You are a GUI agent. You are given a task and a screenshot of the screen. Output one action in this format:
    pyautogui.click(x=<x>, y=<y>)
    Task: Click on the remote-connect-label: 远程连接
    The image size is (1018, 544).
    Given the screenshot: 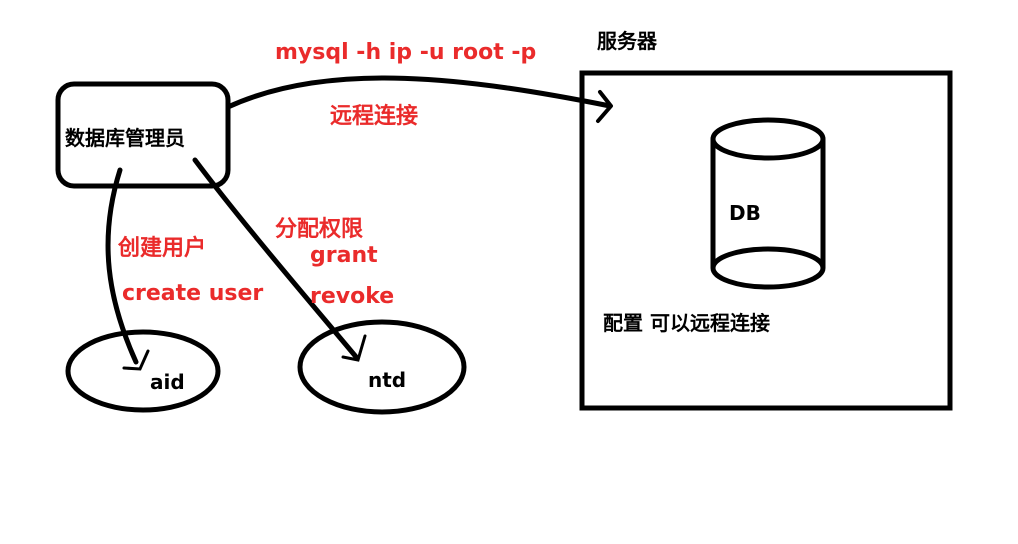 What is the action you would take?
    pyautogui.click(x=374, y=116)
    